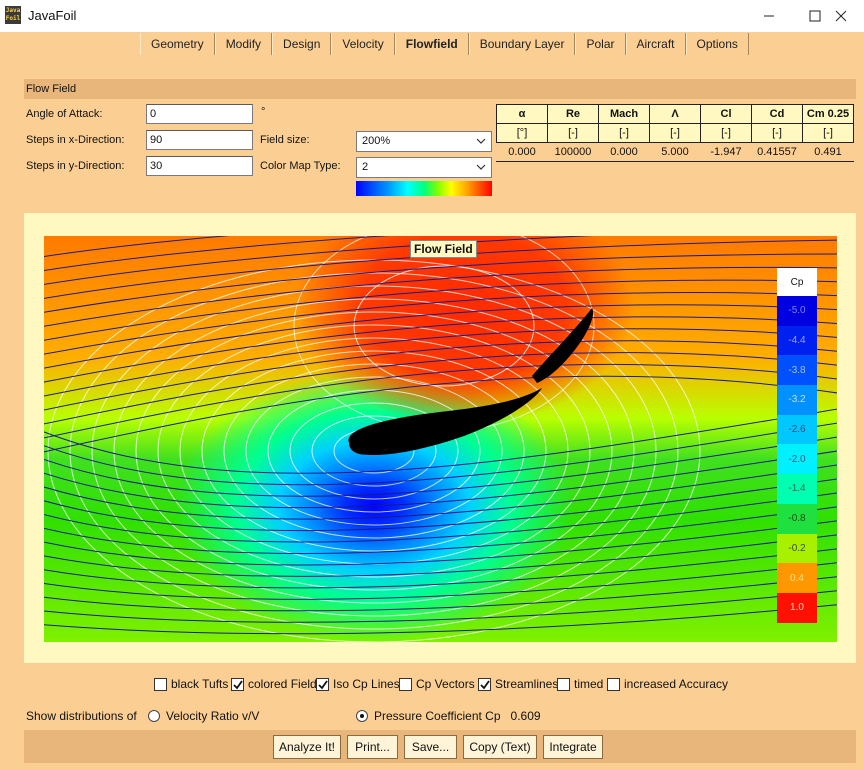 Image resolution: width=864 pixels, height=769 pixels. I want to click on tab-polar: Polar, so click(600, 44).